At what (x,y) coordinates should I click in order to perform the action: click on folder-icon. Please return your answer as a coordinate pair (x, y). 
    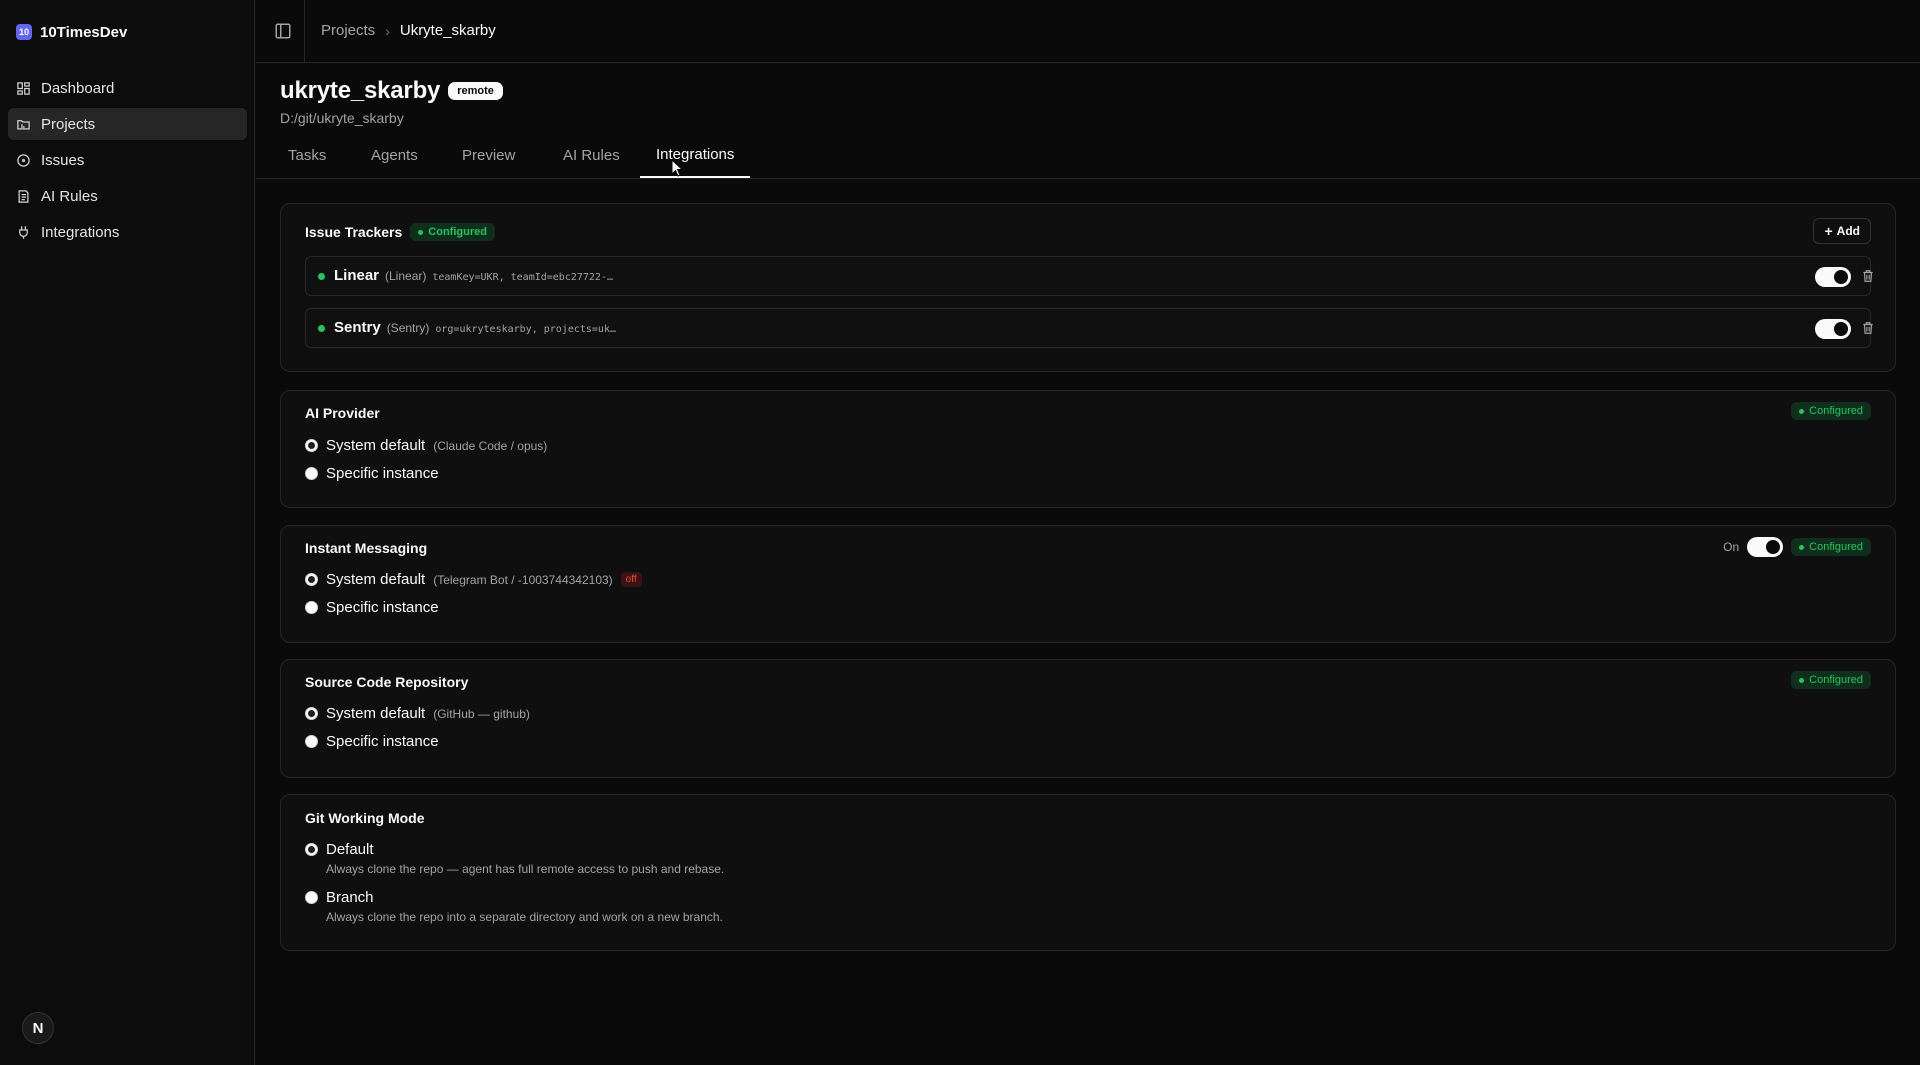
    Looking at the image, I should click on (23, 124).